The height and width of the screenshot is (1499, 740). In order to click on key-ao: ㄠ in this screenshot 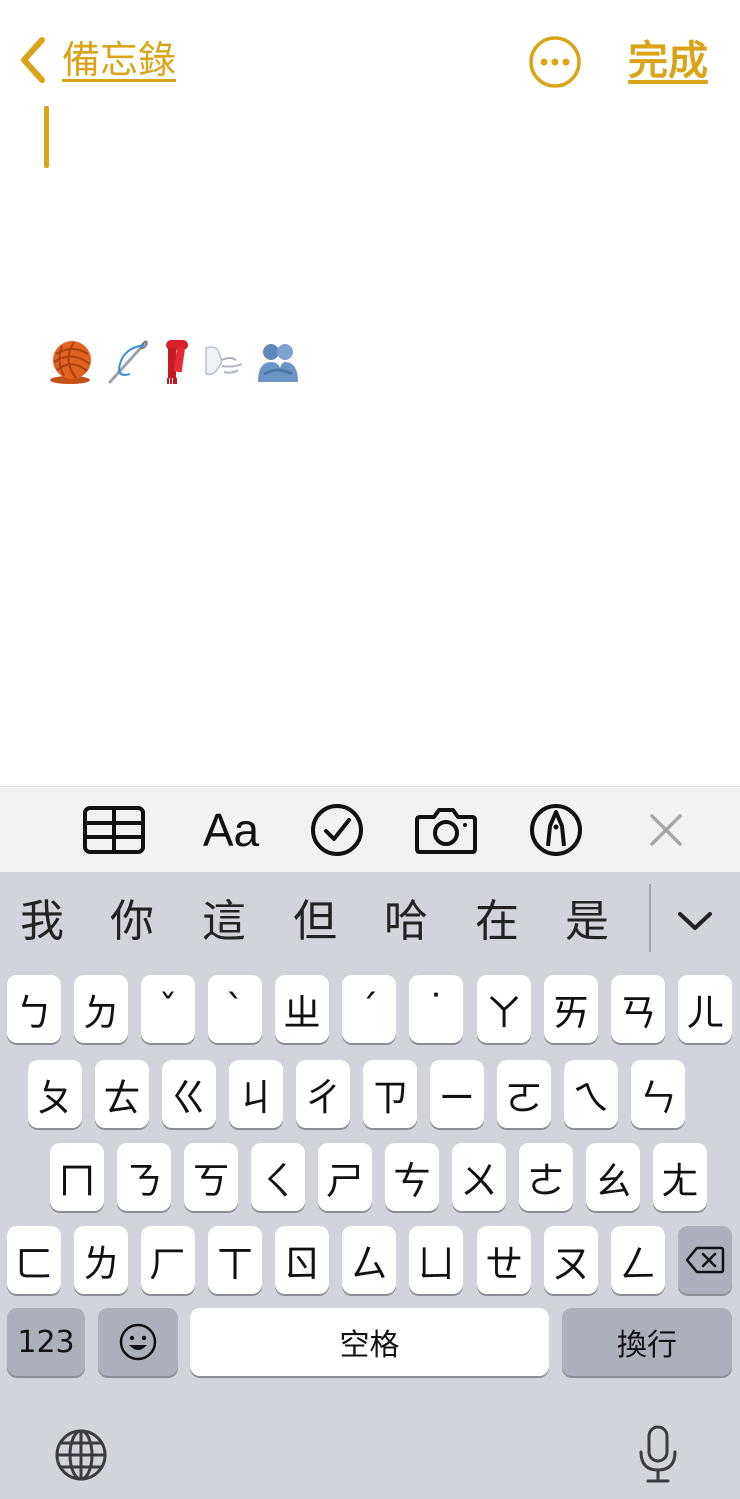, I will do `click(613, 1177)`.